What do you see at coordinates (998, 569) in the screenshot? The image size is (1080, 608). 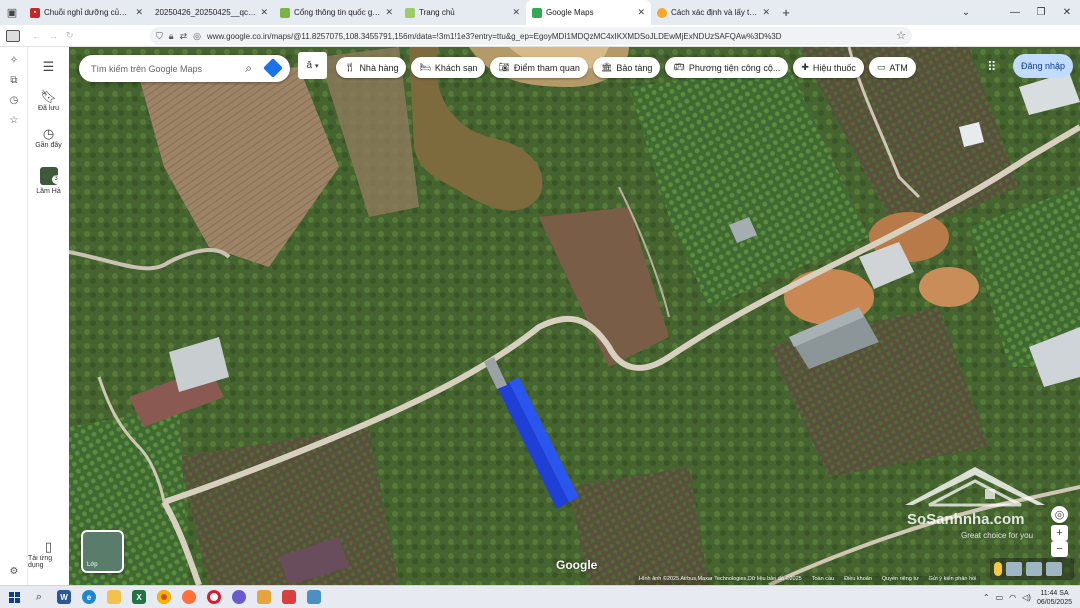 I see `pegman-icon` at bounding box center [998, 569].